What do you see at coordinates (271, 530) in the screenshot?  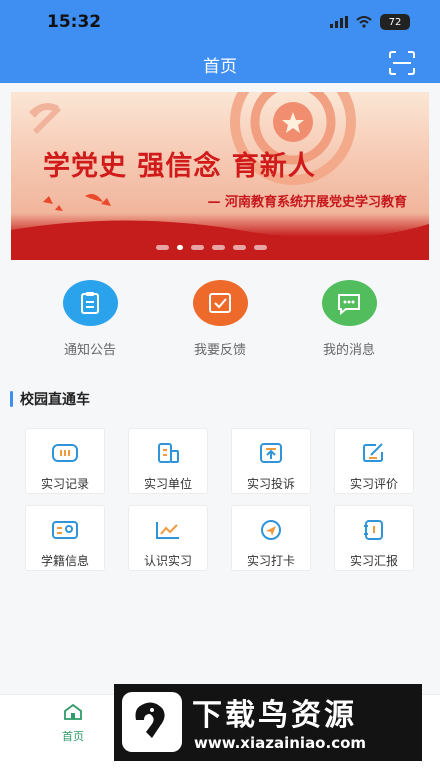 I see `location-icon` at bounding box center [271, 530].